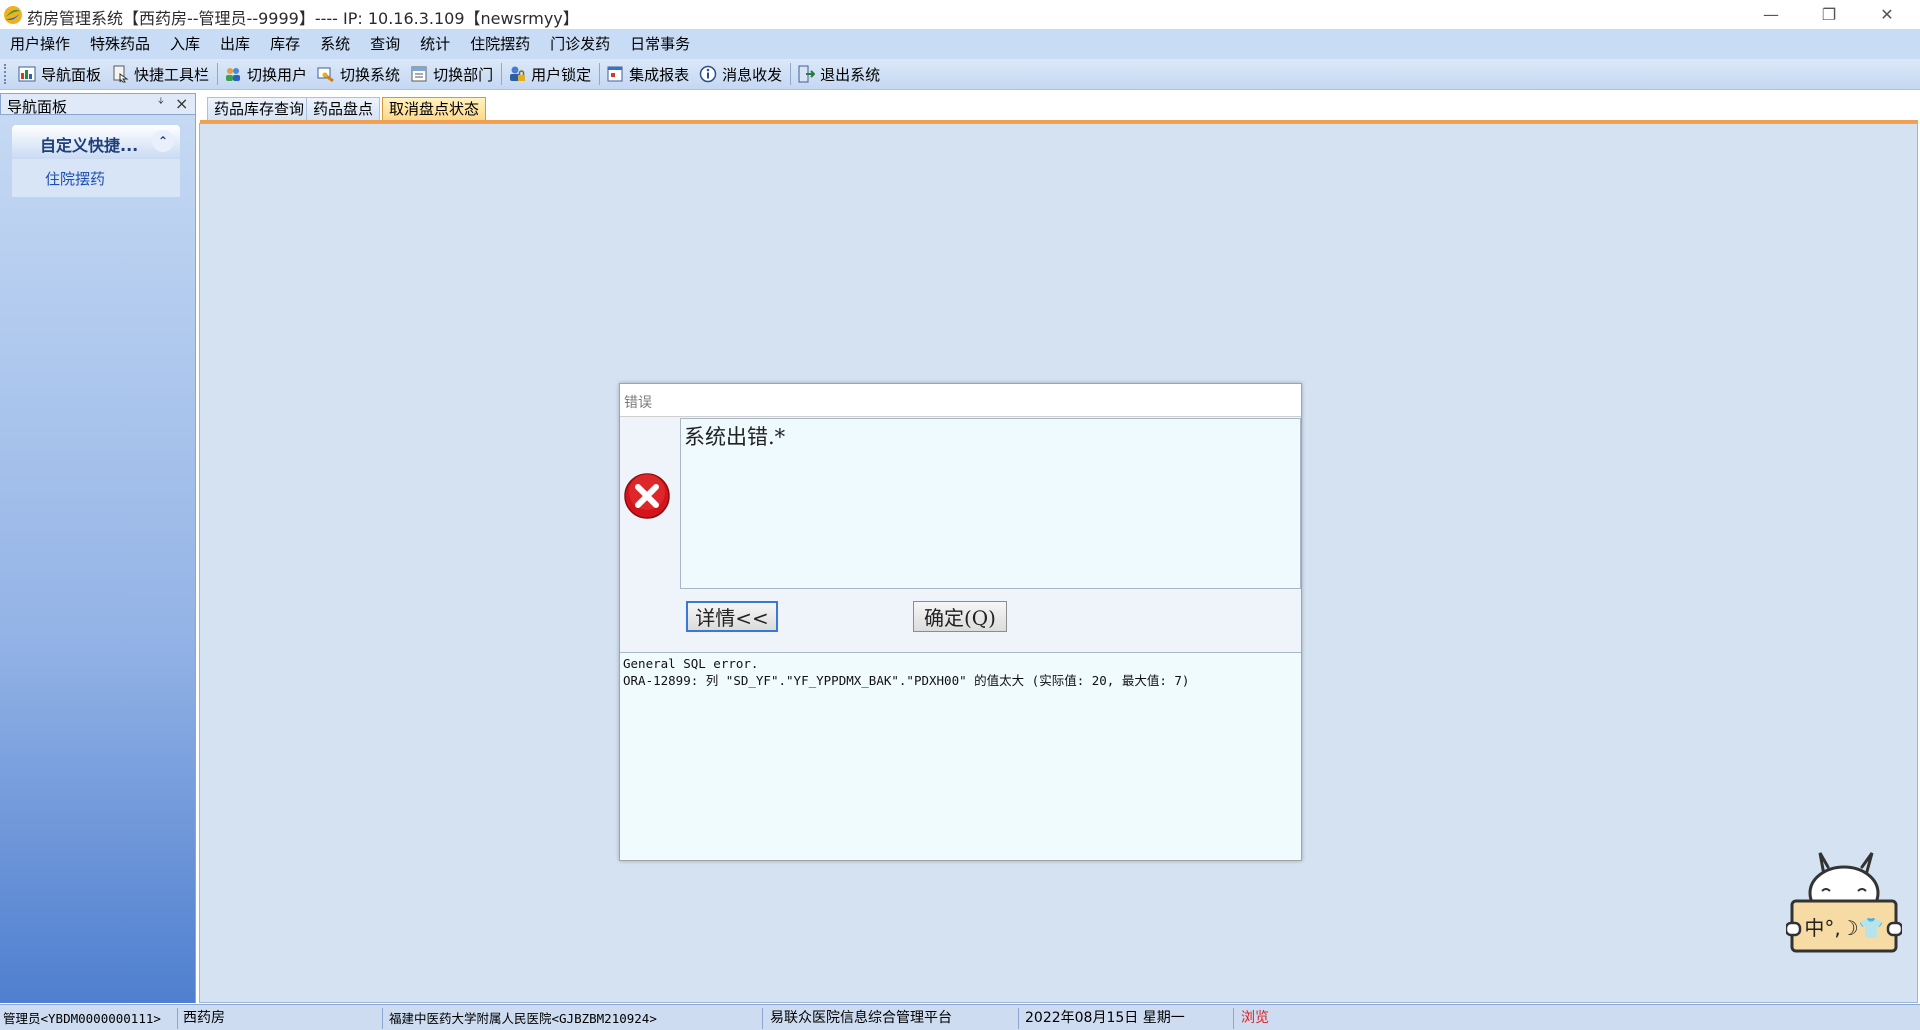 This screenshot has width=1920, height=1030. I want to click on integrated-report-button: 集成报表, so click(648, 74).